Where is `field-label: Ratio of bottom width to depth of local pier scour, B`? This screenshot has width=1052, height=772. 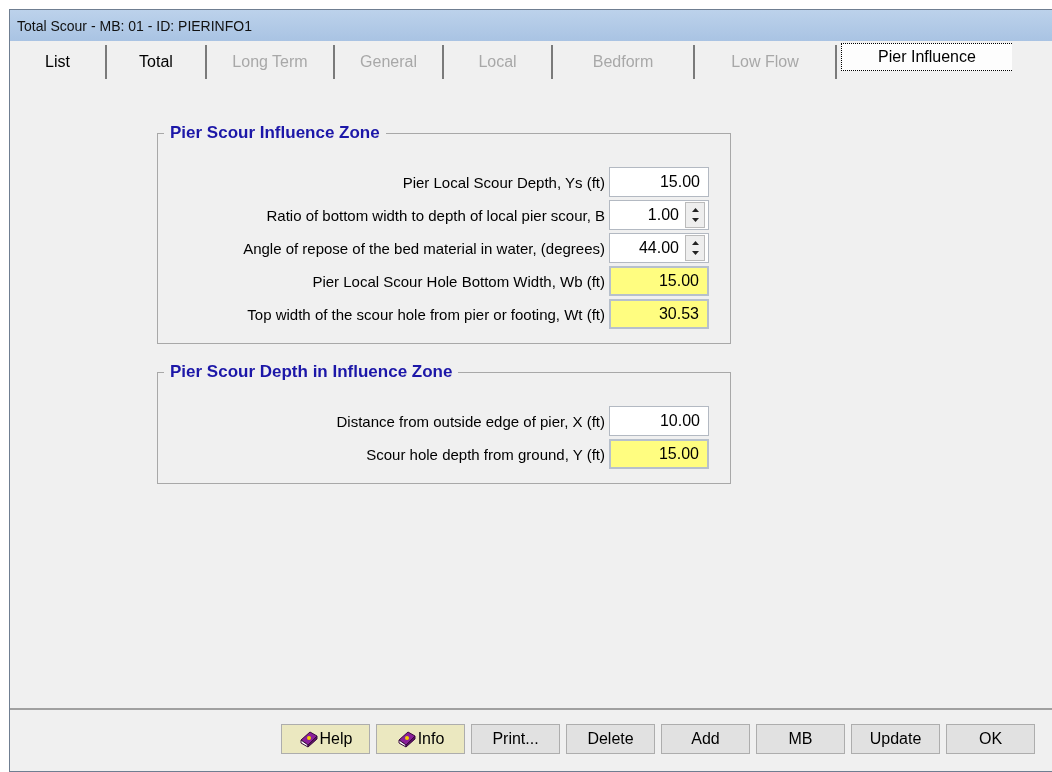 field-label: Ratio of bottom width to depth of local pier scour, B is located at coordinates (435, 215).